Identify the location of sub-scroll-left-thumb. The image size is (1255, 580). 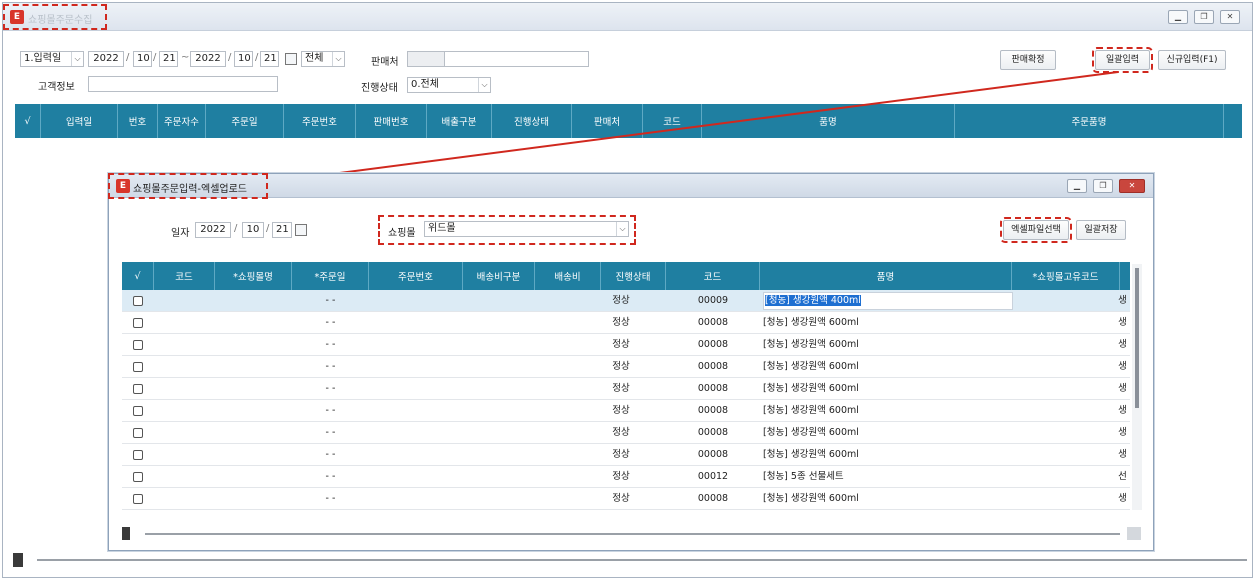
(126, 533).